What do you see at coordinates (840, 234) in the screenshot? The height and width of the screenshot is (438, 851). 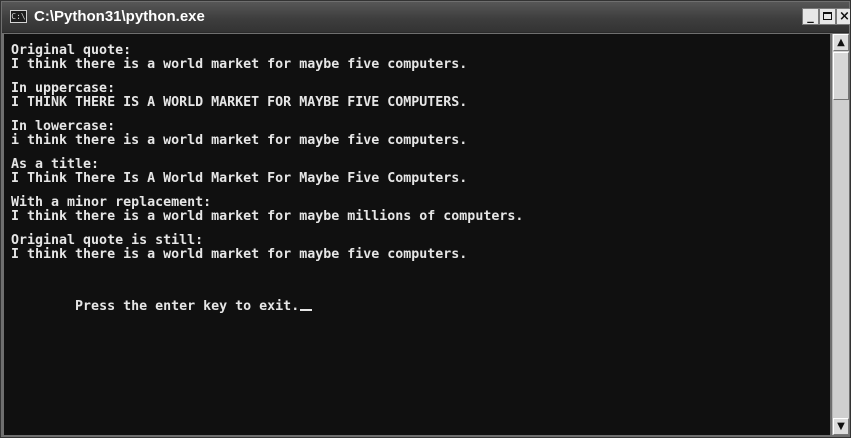 I see `vertical-scrollbar: ▲ ▼` at bounding box center [840, 234].